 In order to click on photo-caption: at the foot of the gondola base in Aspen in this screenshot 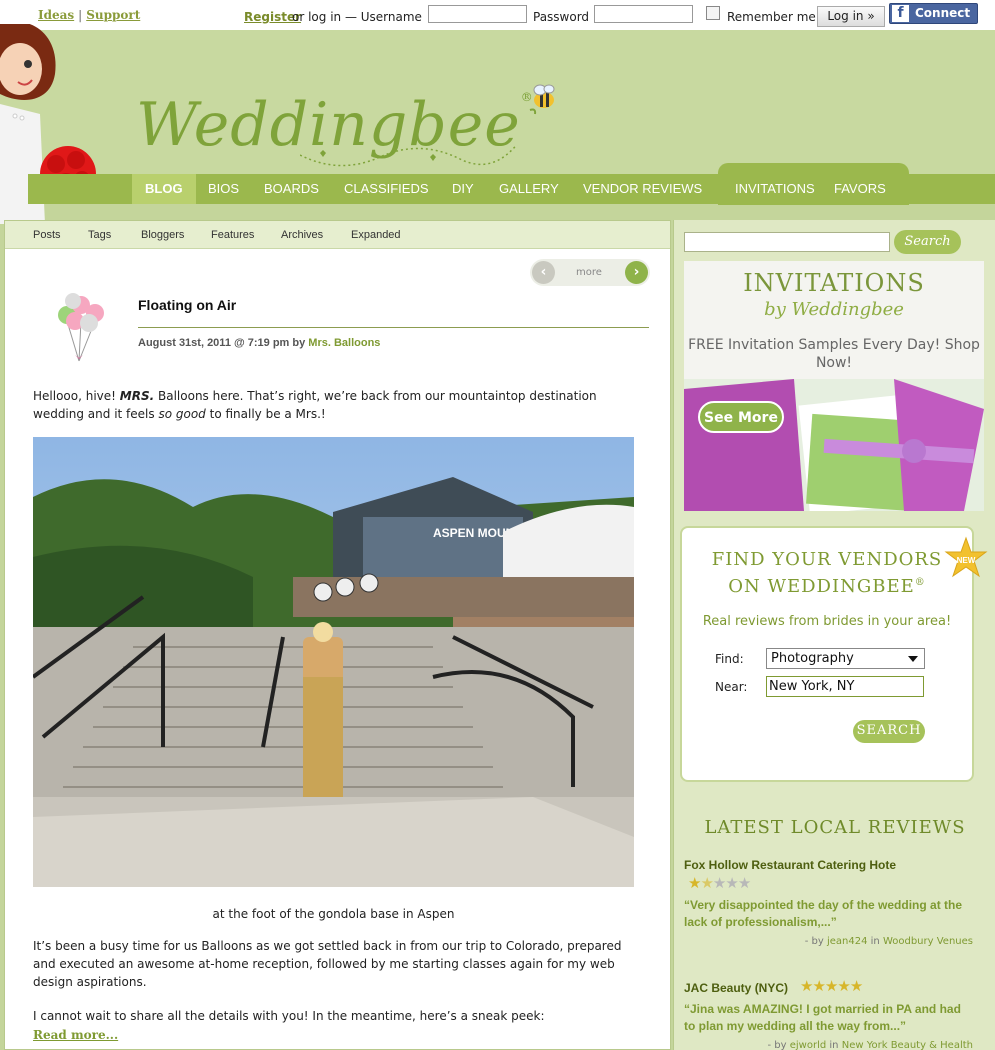, I will do `click(333, 914)`.